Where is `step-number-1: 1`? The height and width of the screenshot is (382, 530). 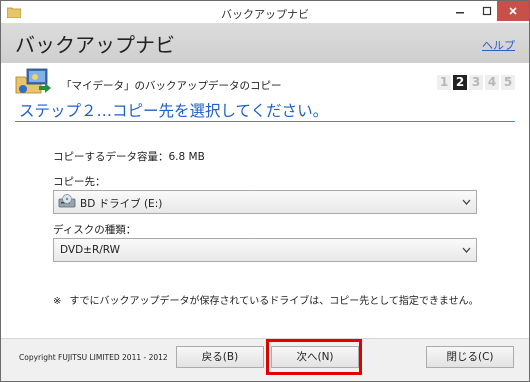
step-number-1: 1 is located at coordinates (444, 82).